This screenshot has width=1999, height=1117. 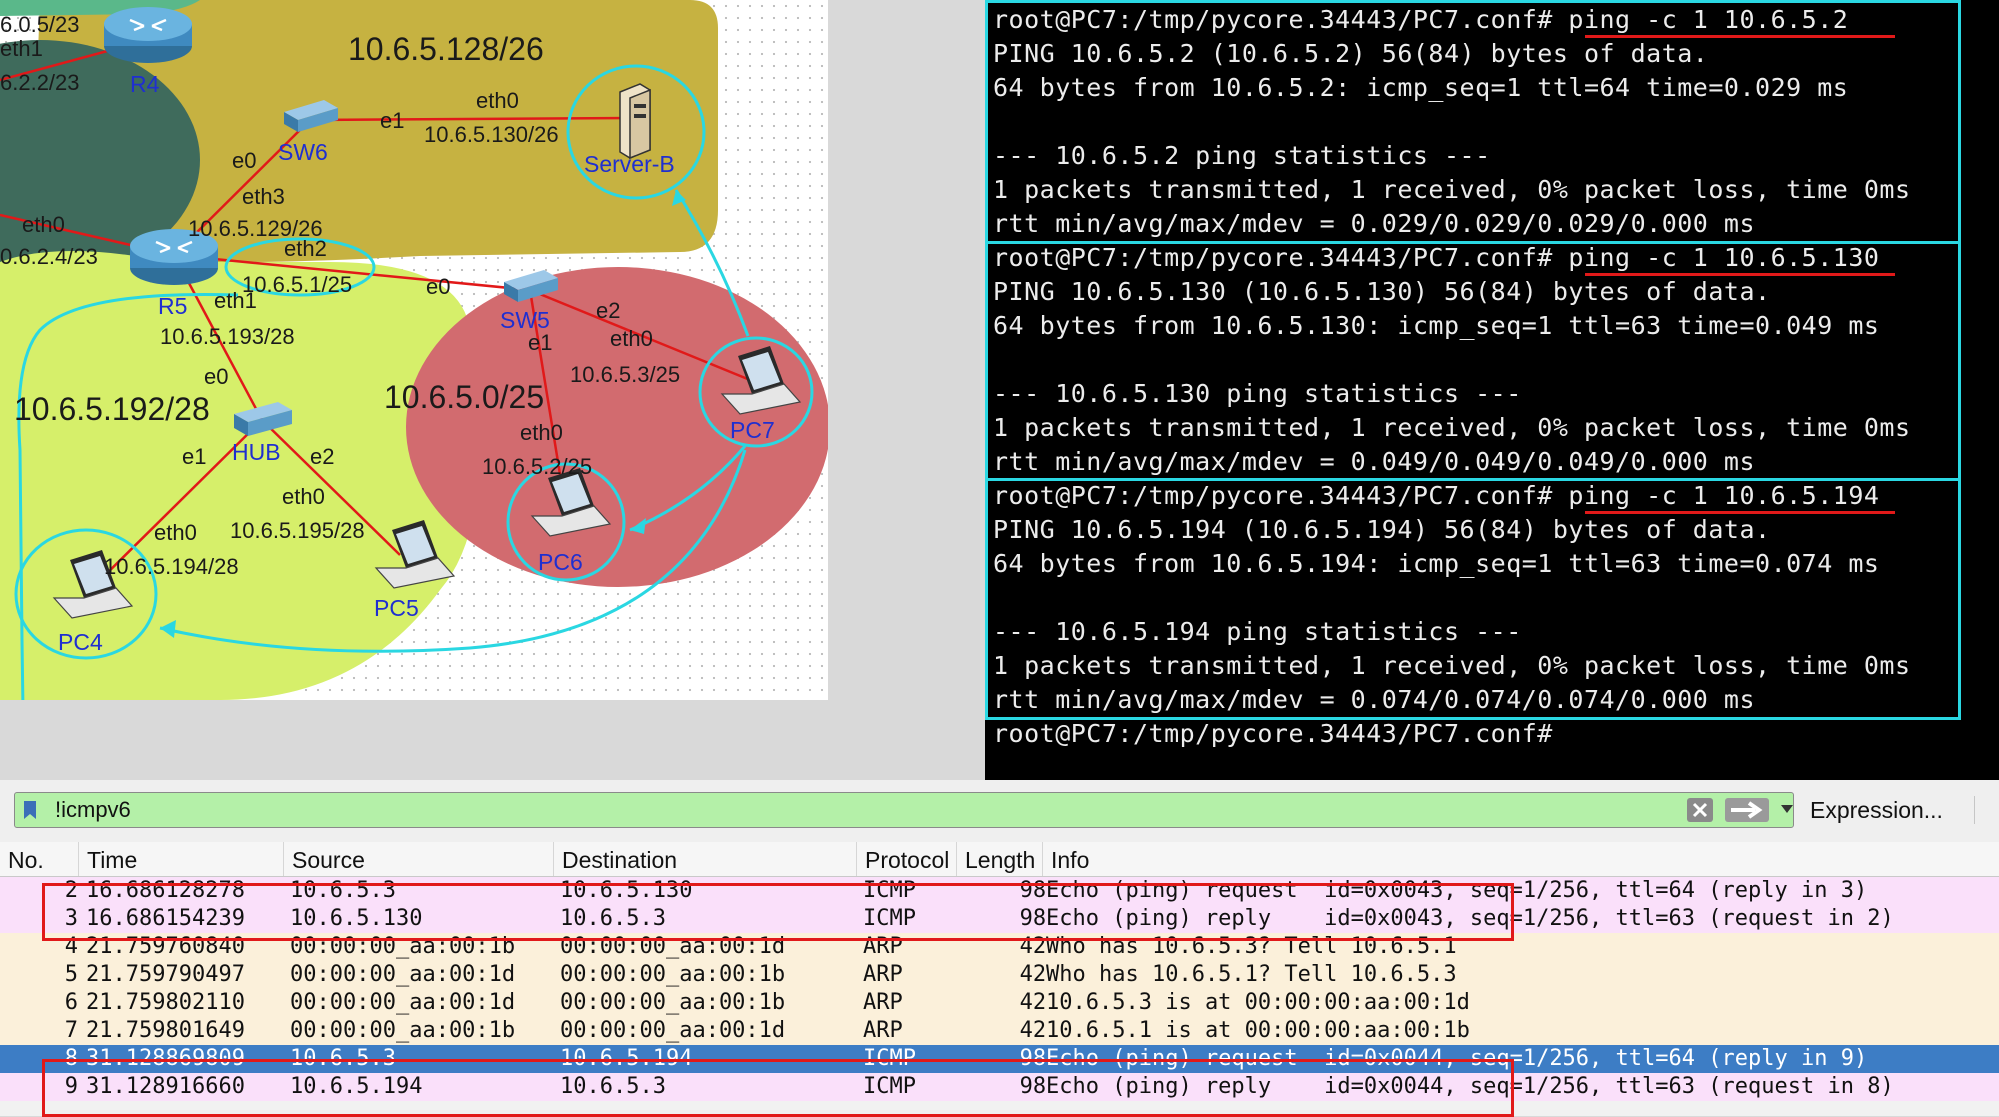 I want to click on iface-label: 10.6.5.193/28, so click(x=227, y=336).